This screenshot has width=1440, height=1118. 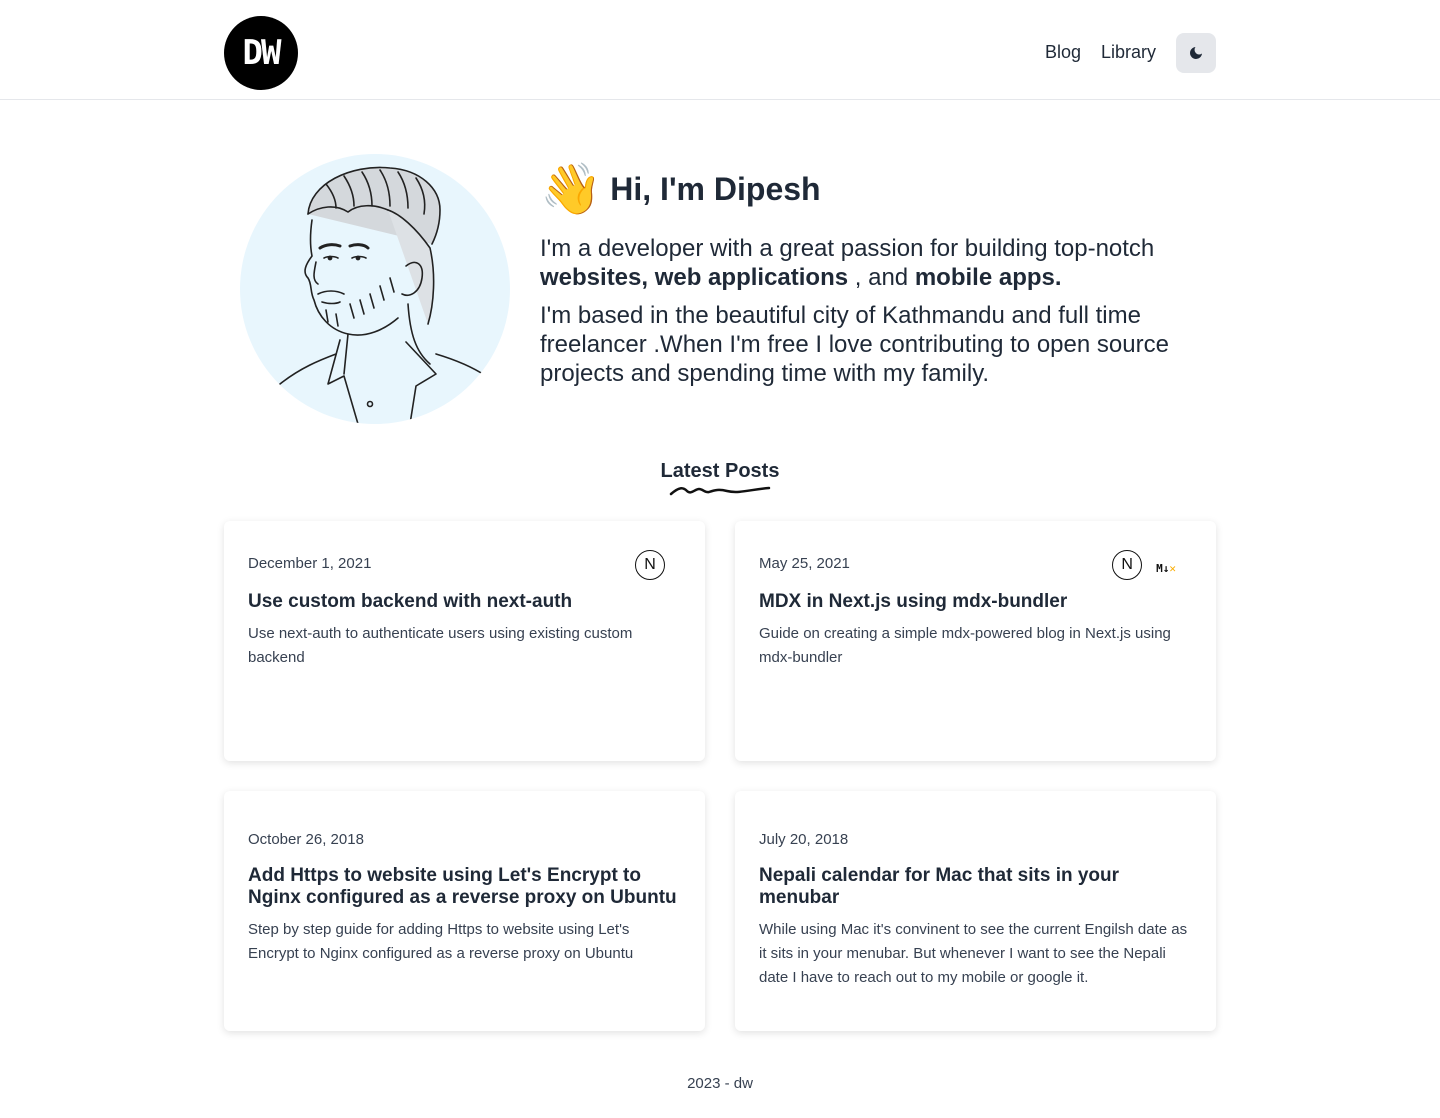 I want to click on theme-toggle-button, so click(x=1196, y=52).